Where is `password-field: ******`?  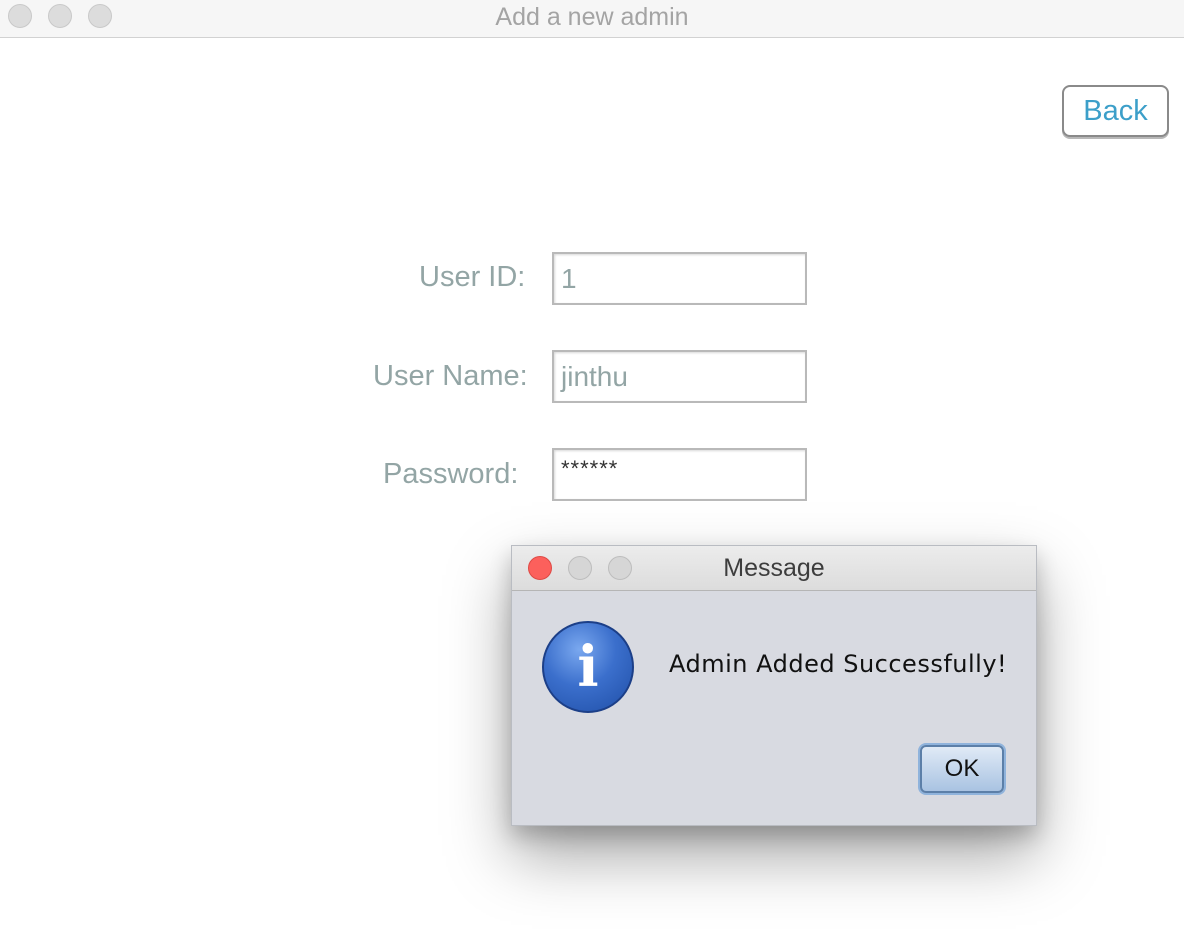
password-field: ****** is located at coordinates (679, 474).